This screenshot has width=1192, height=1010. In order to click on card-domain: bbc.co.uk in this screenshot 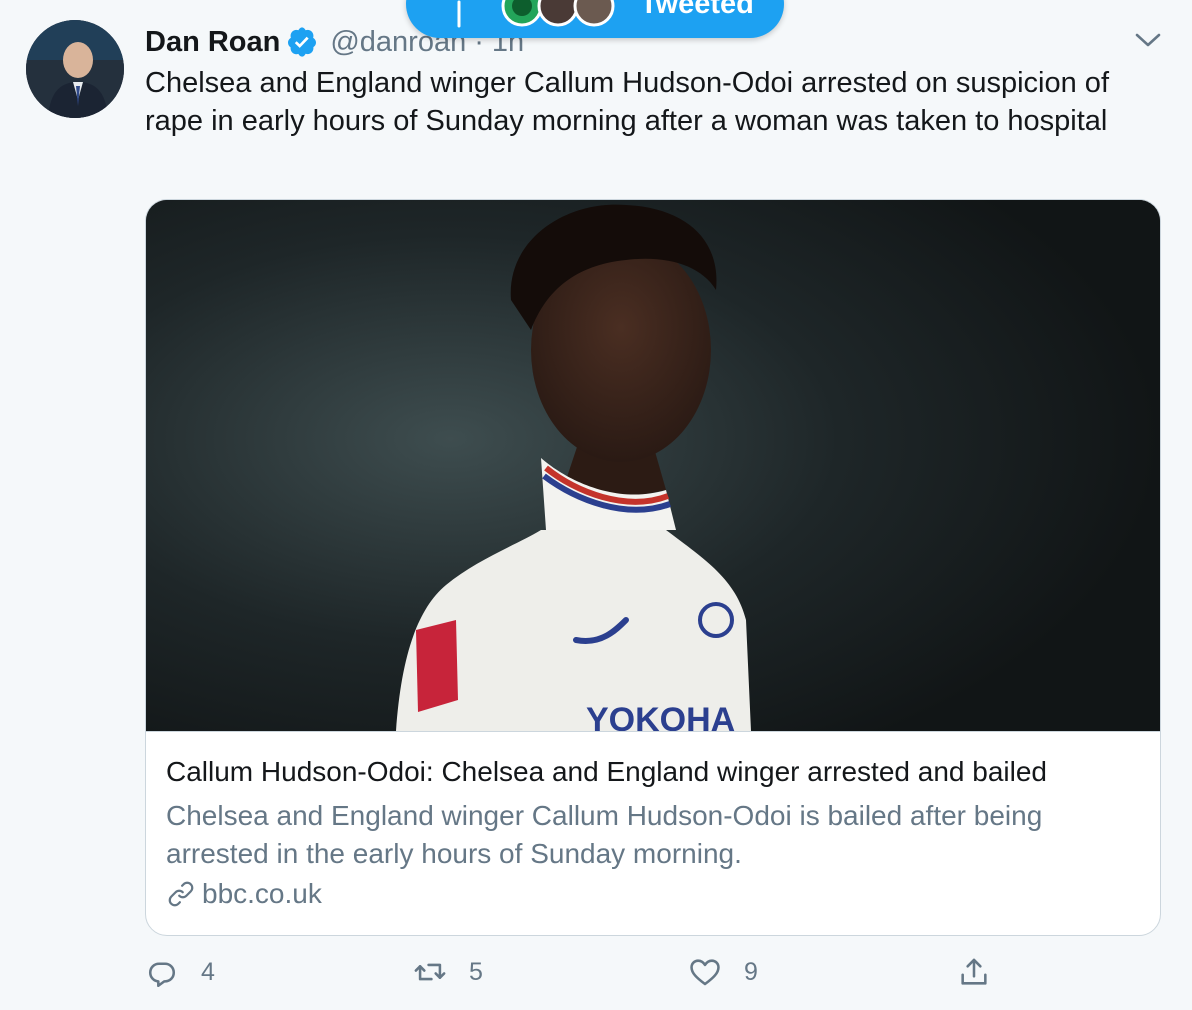, I will do `click(244, 894)`.